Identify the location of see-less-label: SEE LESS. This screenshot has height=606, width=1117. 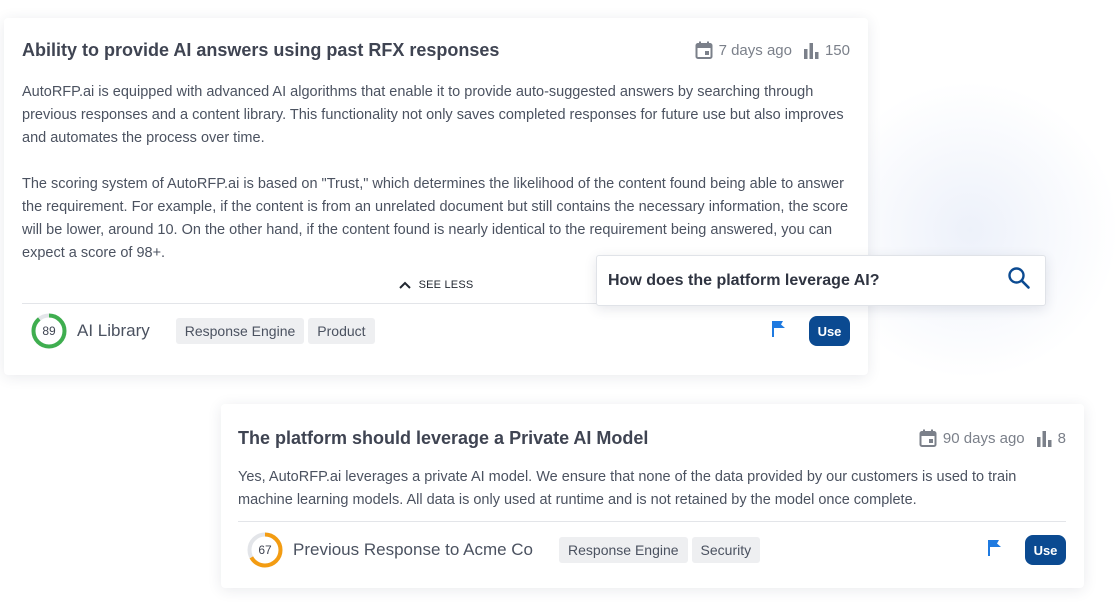
(446, 285).